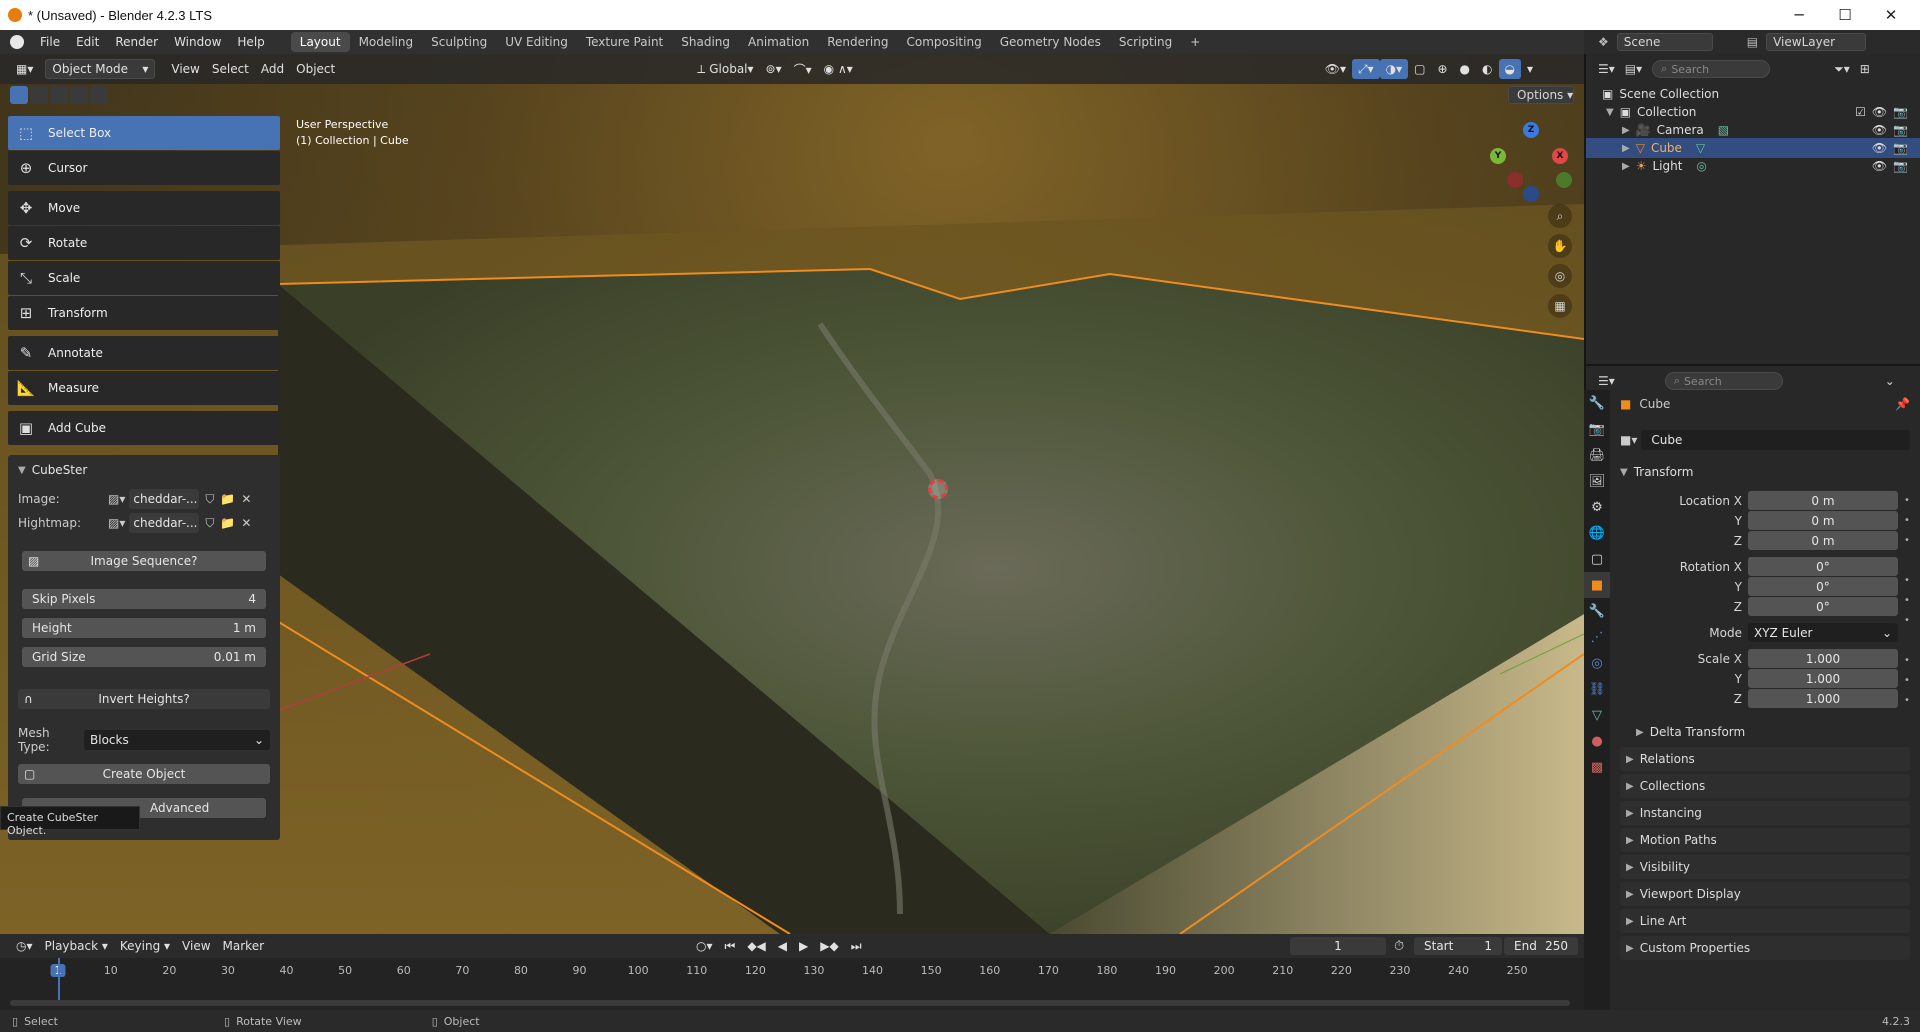 The height and width of the screenshot is (1032, 1920). Describe the element at coordinates (1597, 455) in the screenshot. I see `output-tab-icon: 🖨` at that location.